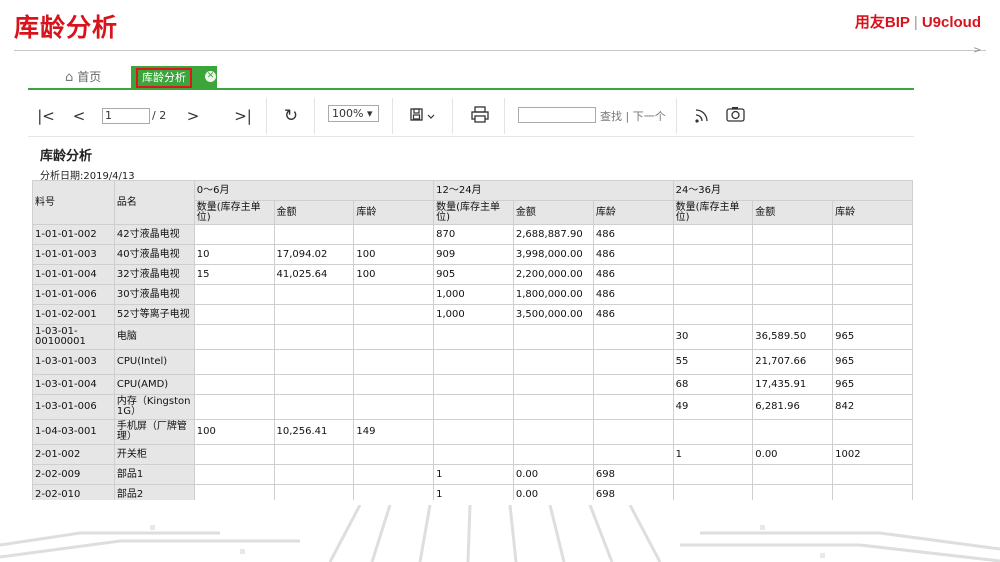 This screenshot has height=562, width=1000. I want to click on refresh-icon: ↻, so click(291, 116).